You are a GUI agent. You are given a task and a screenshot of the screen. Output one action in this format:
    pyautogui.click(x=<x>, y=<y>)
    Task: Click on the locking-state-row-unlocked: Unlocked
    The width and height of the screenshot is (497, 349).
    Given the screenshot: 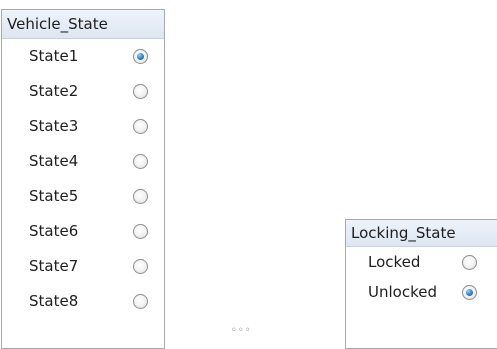 What is the action you would take?
    pyautogui.click(x=421, y=292)
    